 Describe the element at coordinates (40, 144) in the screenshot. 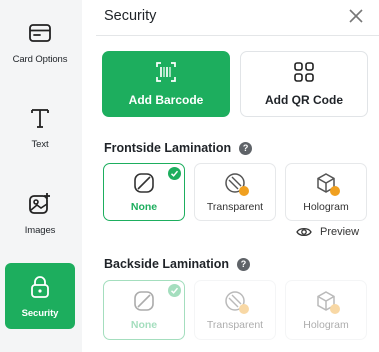

I see `sidebar-item-label: Text` at that location.